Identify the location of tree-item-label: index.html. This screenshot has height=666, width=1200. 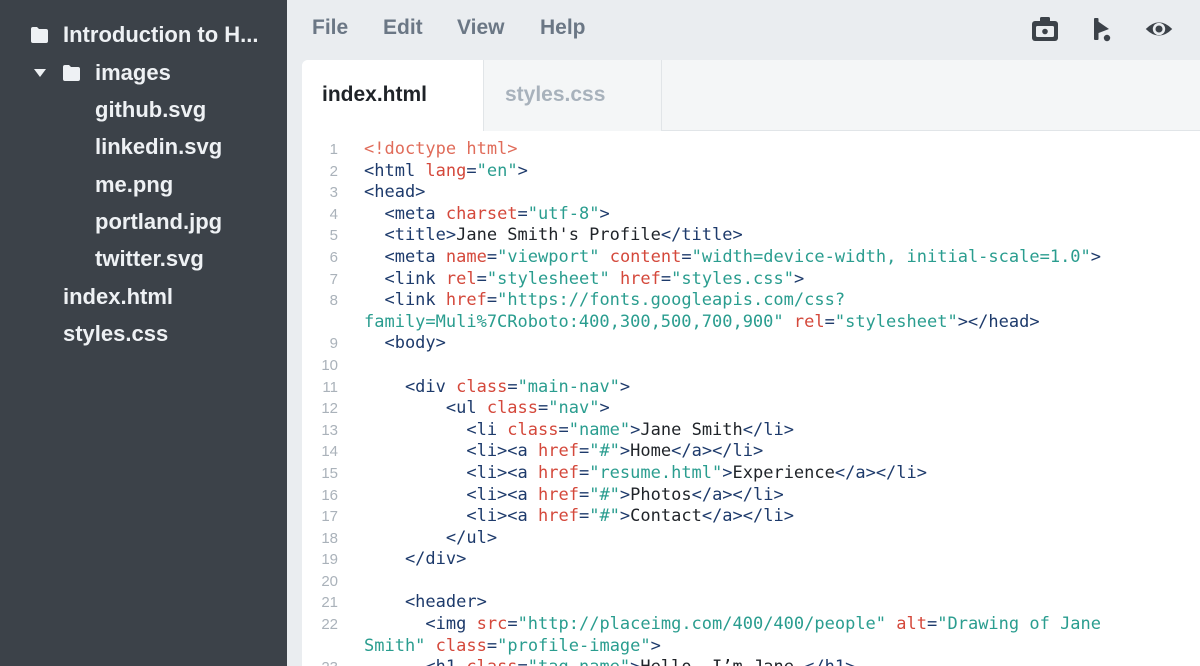
(118, 296).